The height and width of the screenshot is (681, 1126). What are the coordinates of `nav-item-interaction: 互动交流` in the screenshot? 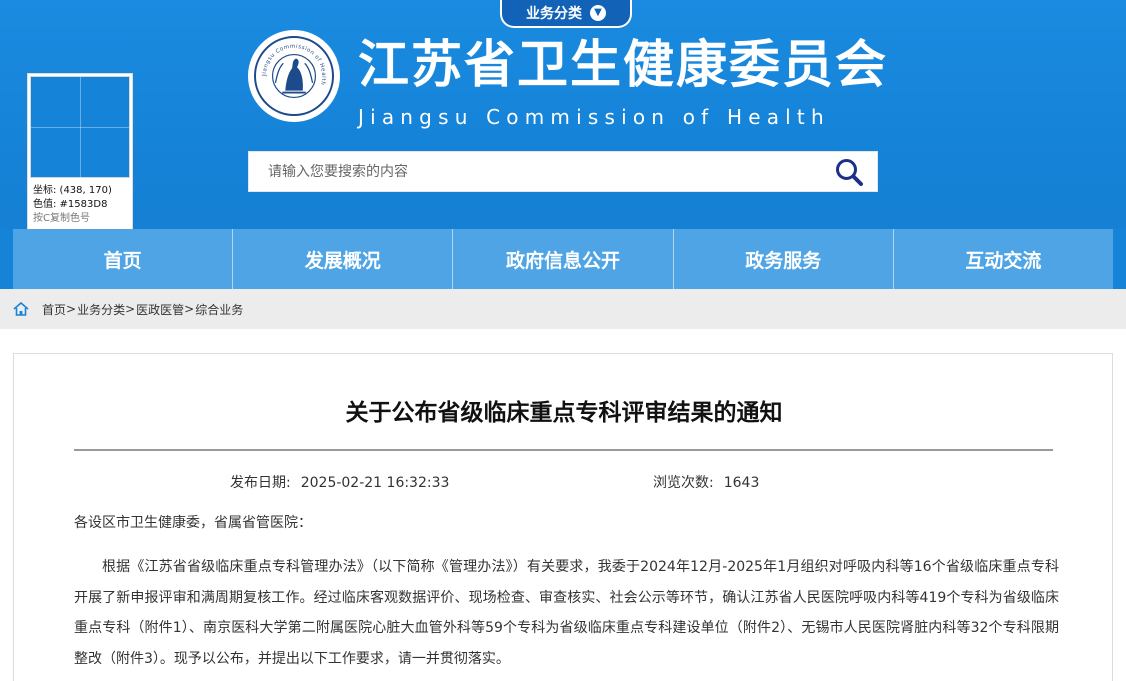 It's located at (1003, 259).